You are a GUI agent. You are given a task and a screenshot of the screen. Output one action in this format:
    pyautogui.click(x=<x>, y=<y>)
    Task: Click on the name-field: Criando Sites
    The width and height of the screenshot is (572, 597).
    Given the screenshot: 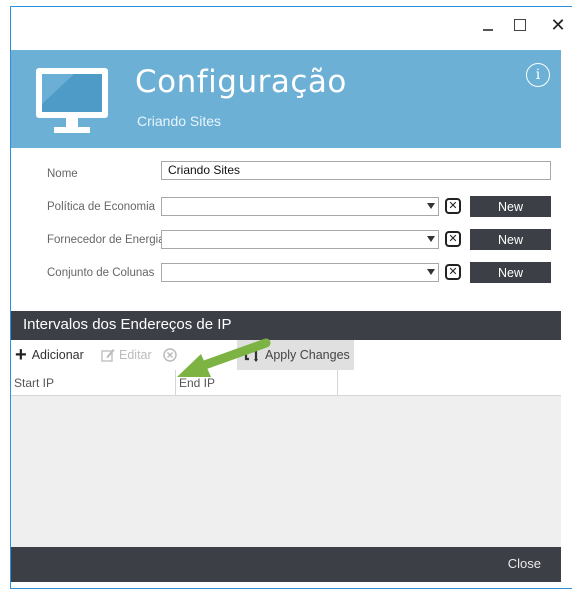 What is the action you would take?
    pyautogui.click(x=356, y=170)
    